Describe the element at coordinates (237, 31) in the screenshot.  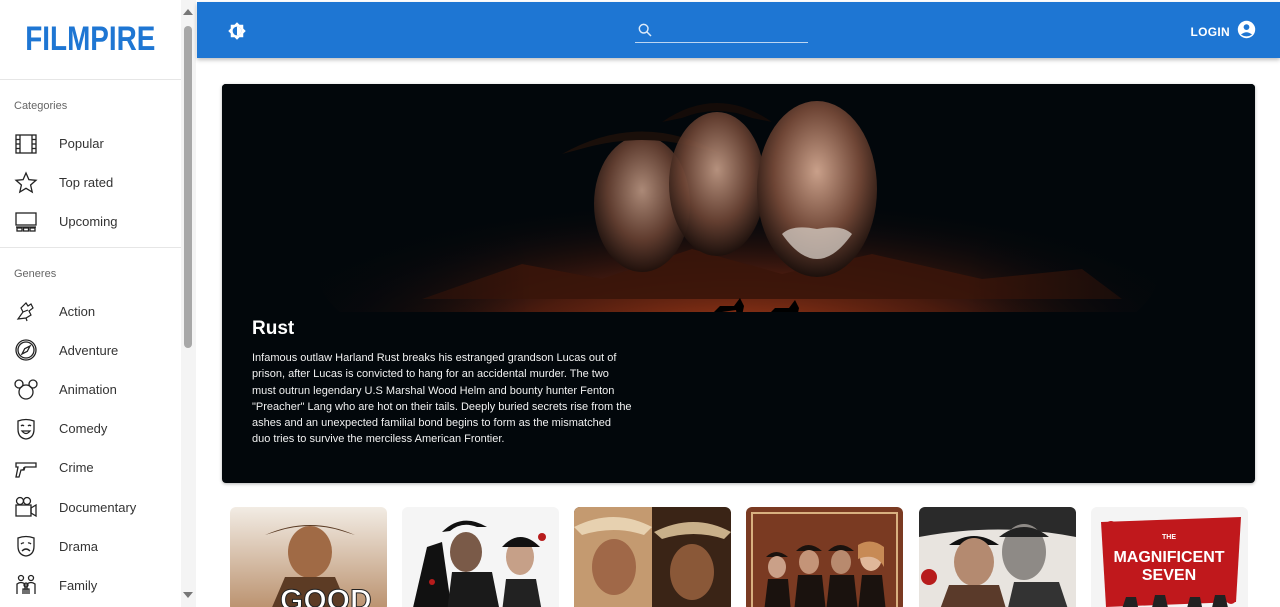
I see `theme-toggle-button` at that location.